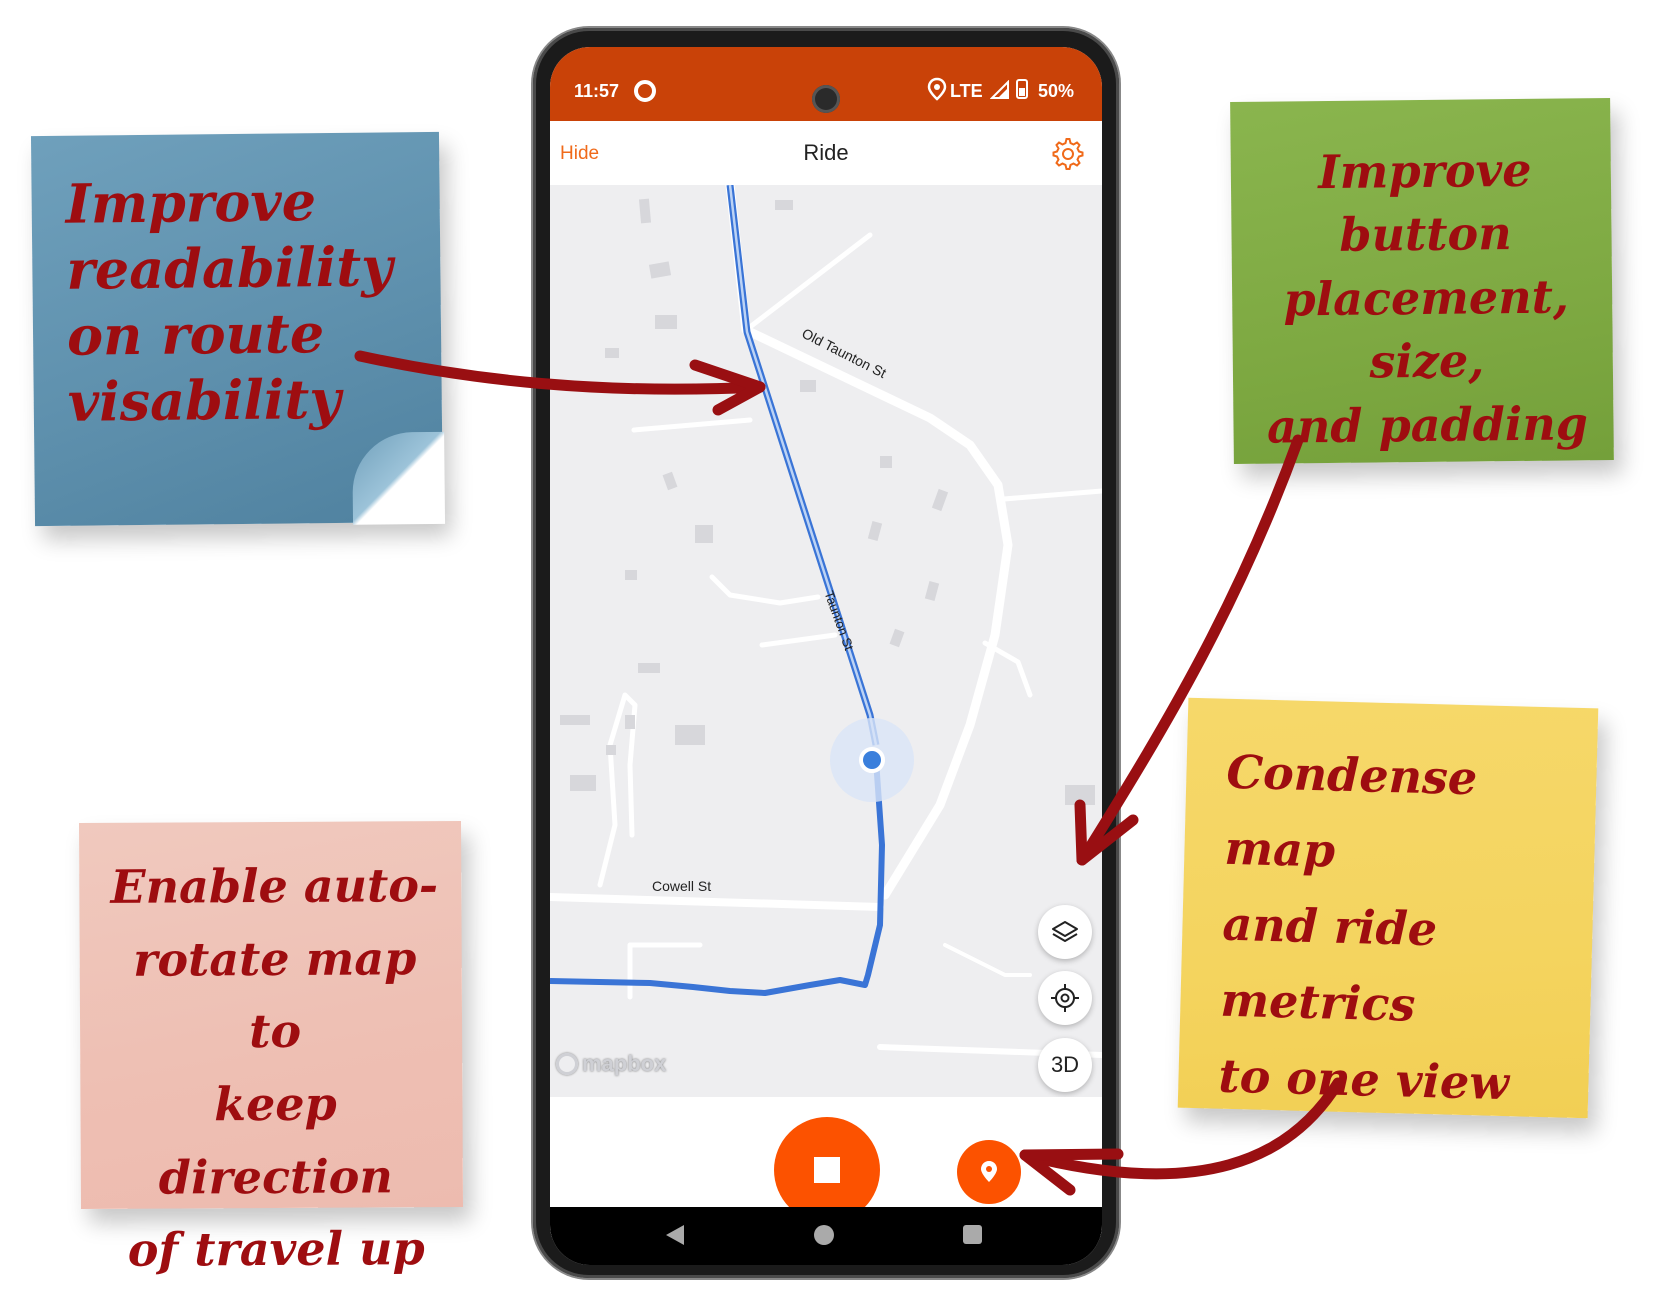  I want to click on recenter-button, so click(1065, 998).